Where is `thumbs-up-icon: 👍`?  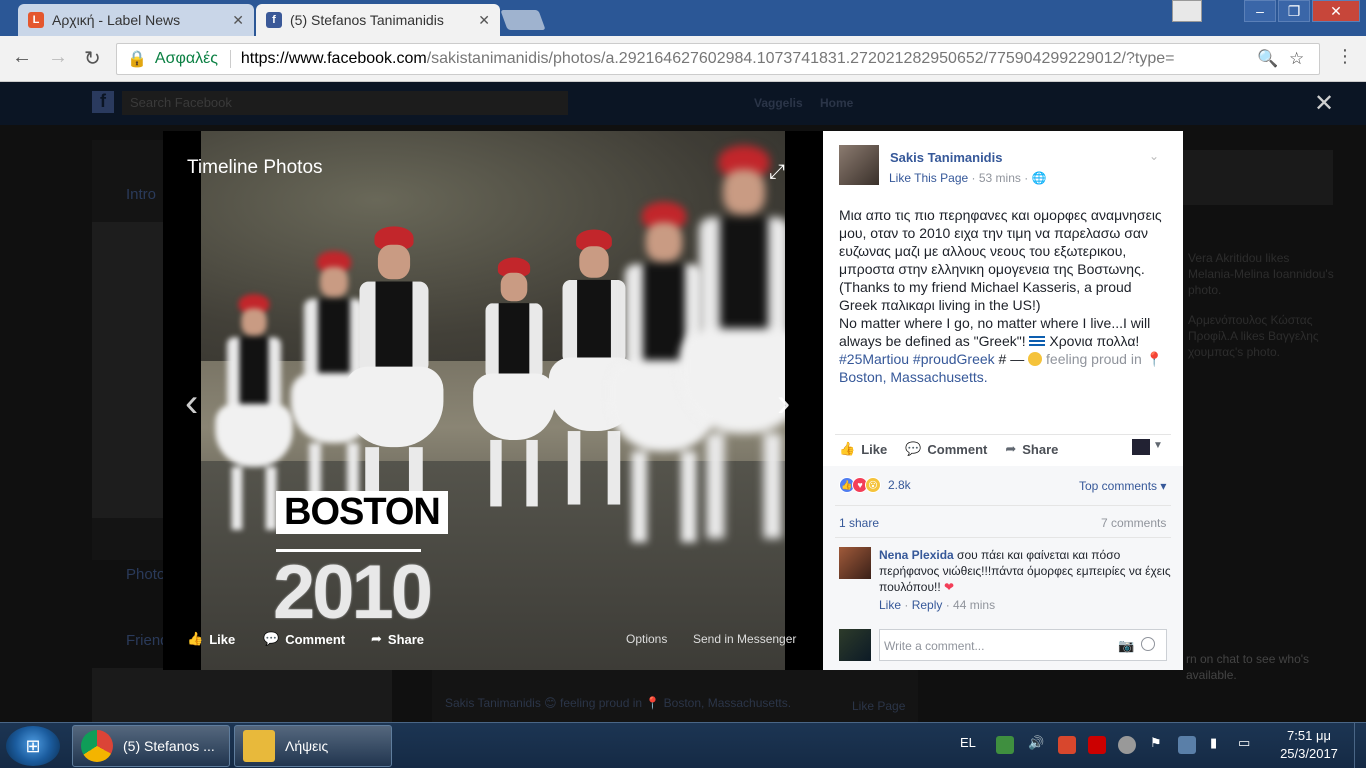 thumbs-up-icon: 👍 is located at coordinates (195, 638).